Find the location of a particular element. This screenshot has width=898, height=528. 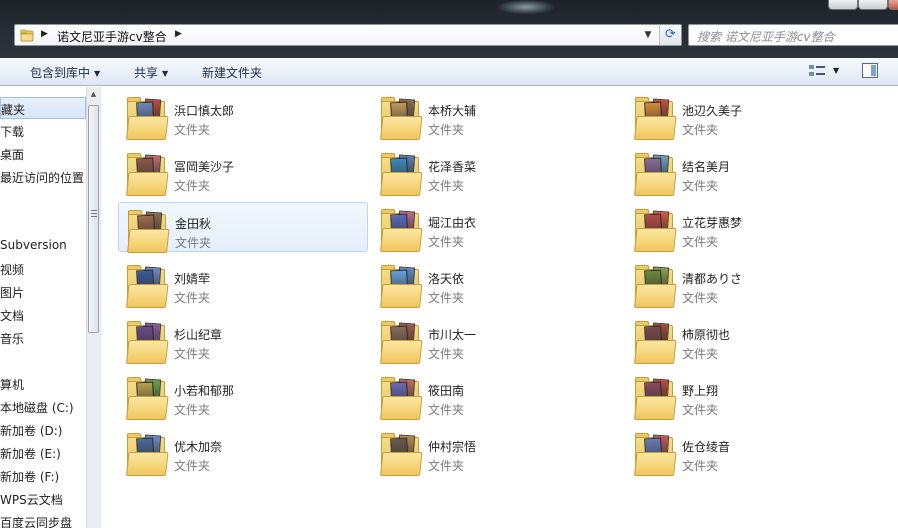

folder-name: 小若和郁那 is located at coordinates (204, 391).